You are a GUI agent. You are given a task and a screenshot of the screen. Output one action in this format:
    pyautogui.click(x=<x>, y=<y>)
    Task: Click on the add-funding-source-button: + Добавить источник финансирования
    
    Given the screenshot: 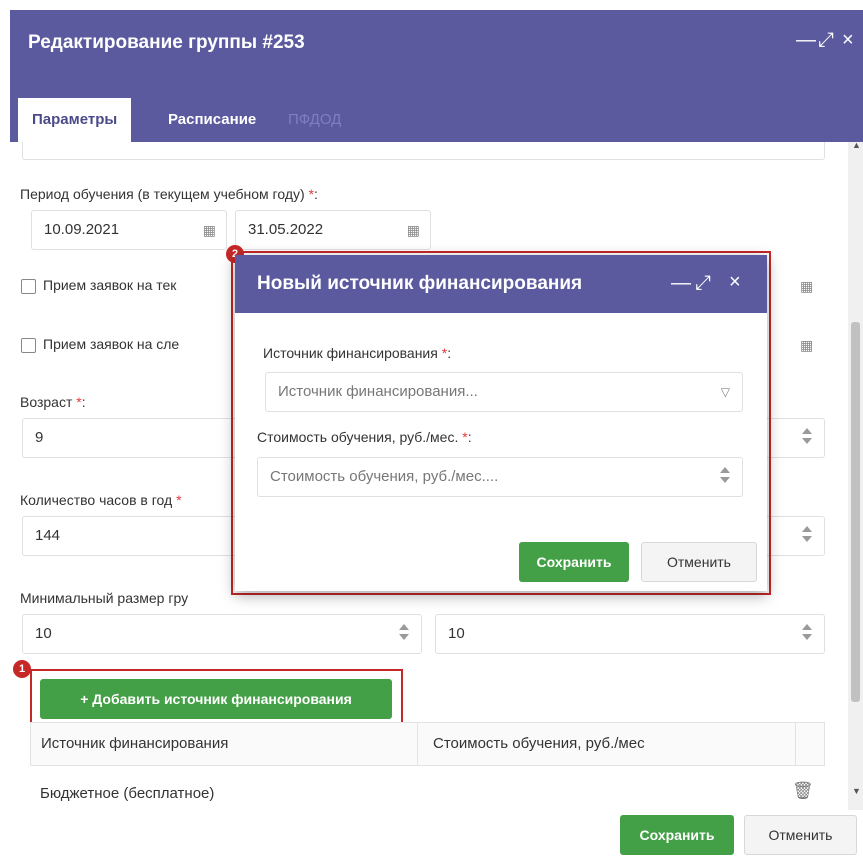 What is the action you would take?
    pyautogui.click(x=216, y=699)
    